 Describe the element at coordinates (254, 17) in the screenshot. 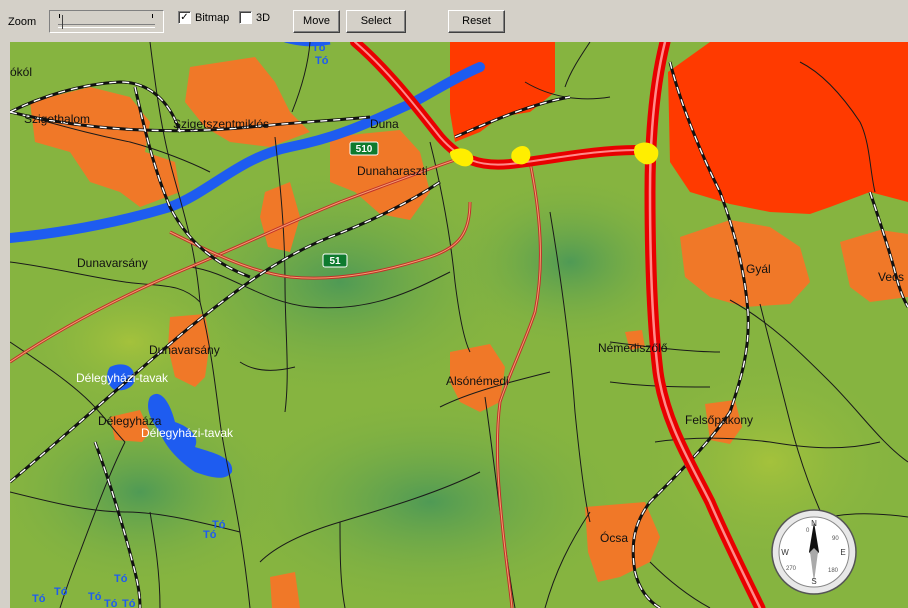

I see `threed-checkbox: 3D` at that location.